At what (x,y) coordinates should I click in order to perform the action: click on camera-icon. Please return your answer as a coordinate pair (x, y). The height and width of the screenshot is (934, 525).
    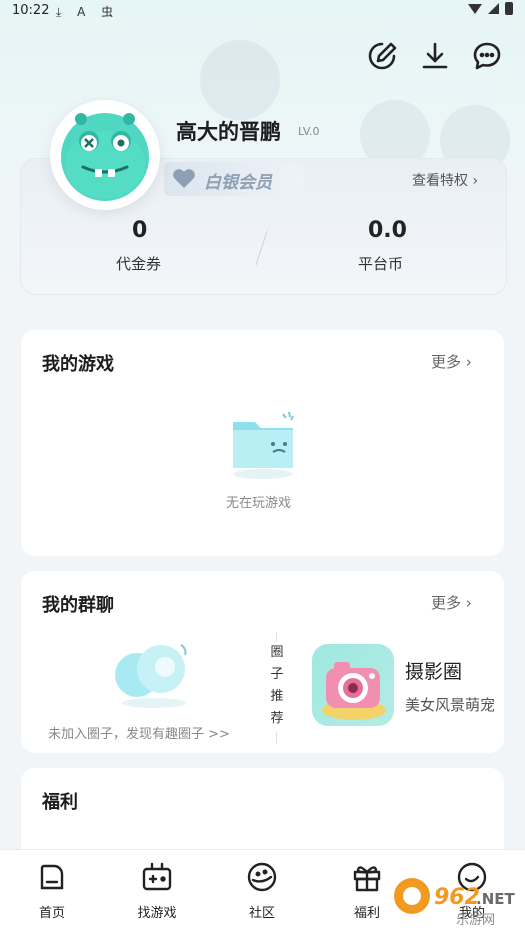
    Looking at the image, I should click on (354, 691).